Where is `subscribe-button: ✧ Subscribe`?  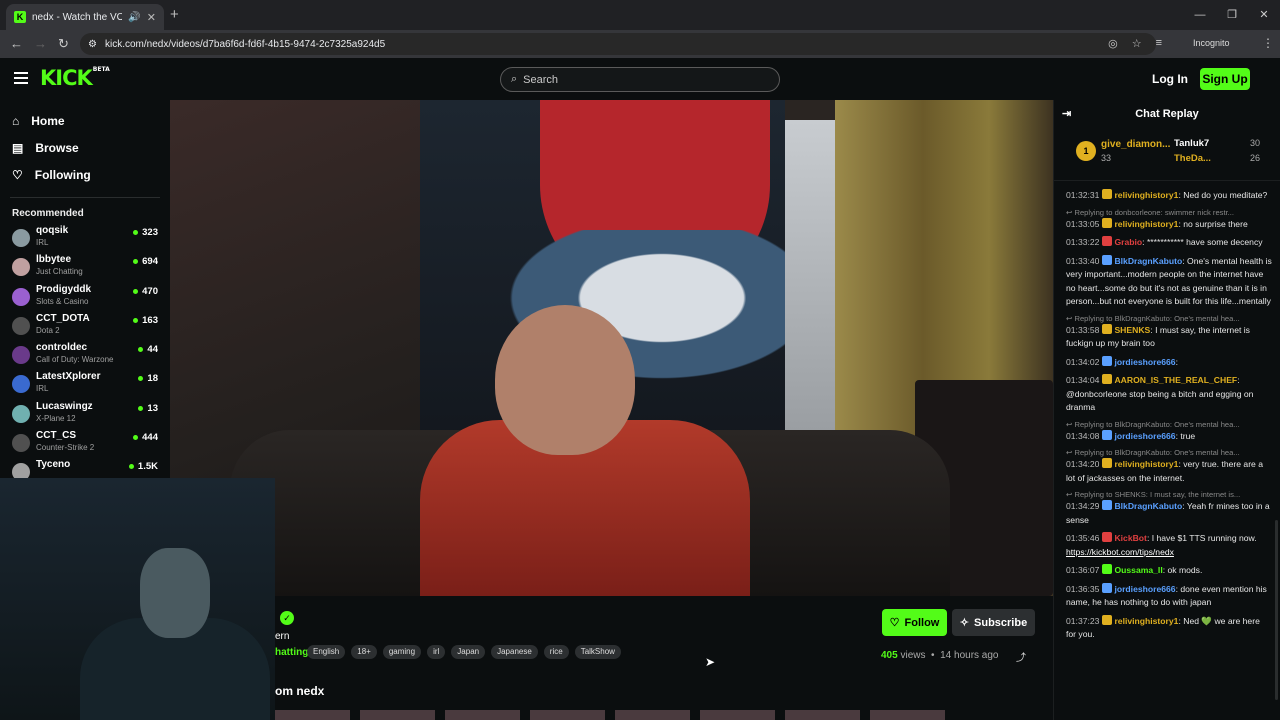
subscribe-button: ✧ Subscribe is located at coordinates (993, 622).